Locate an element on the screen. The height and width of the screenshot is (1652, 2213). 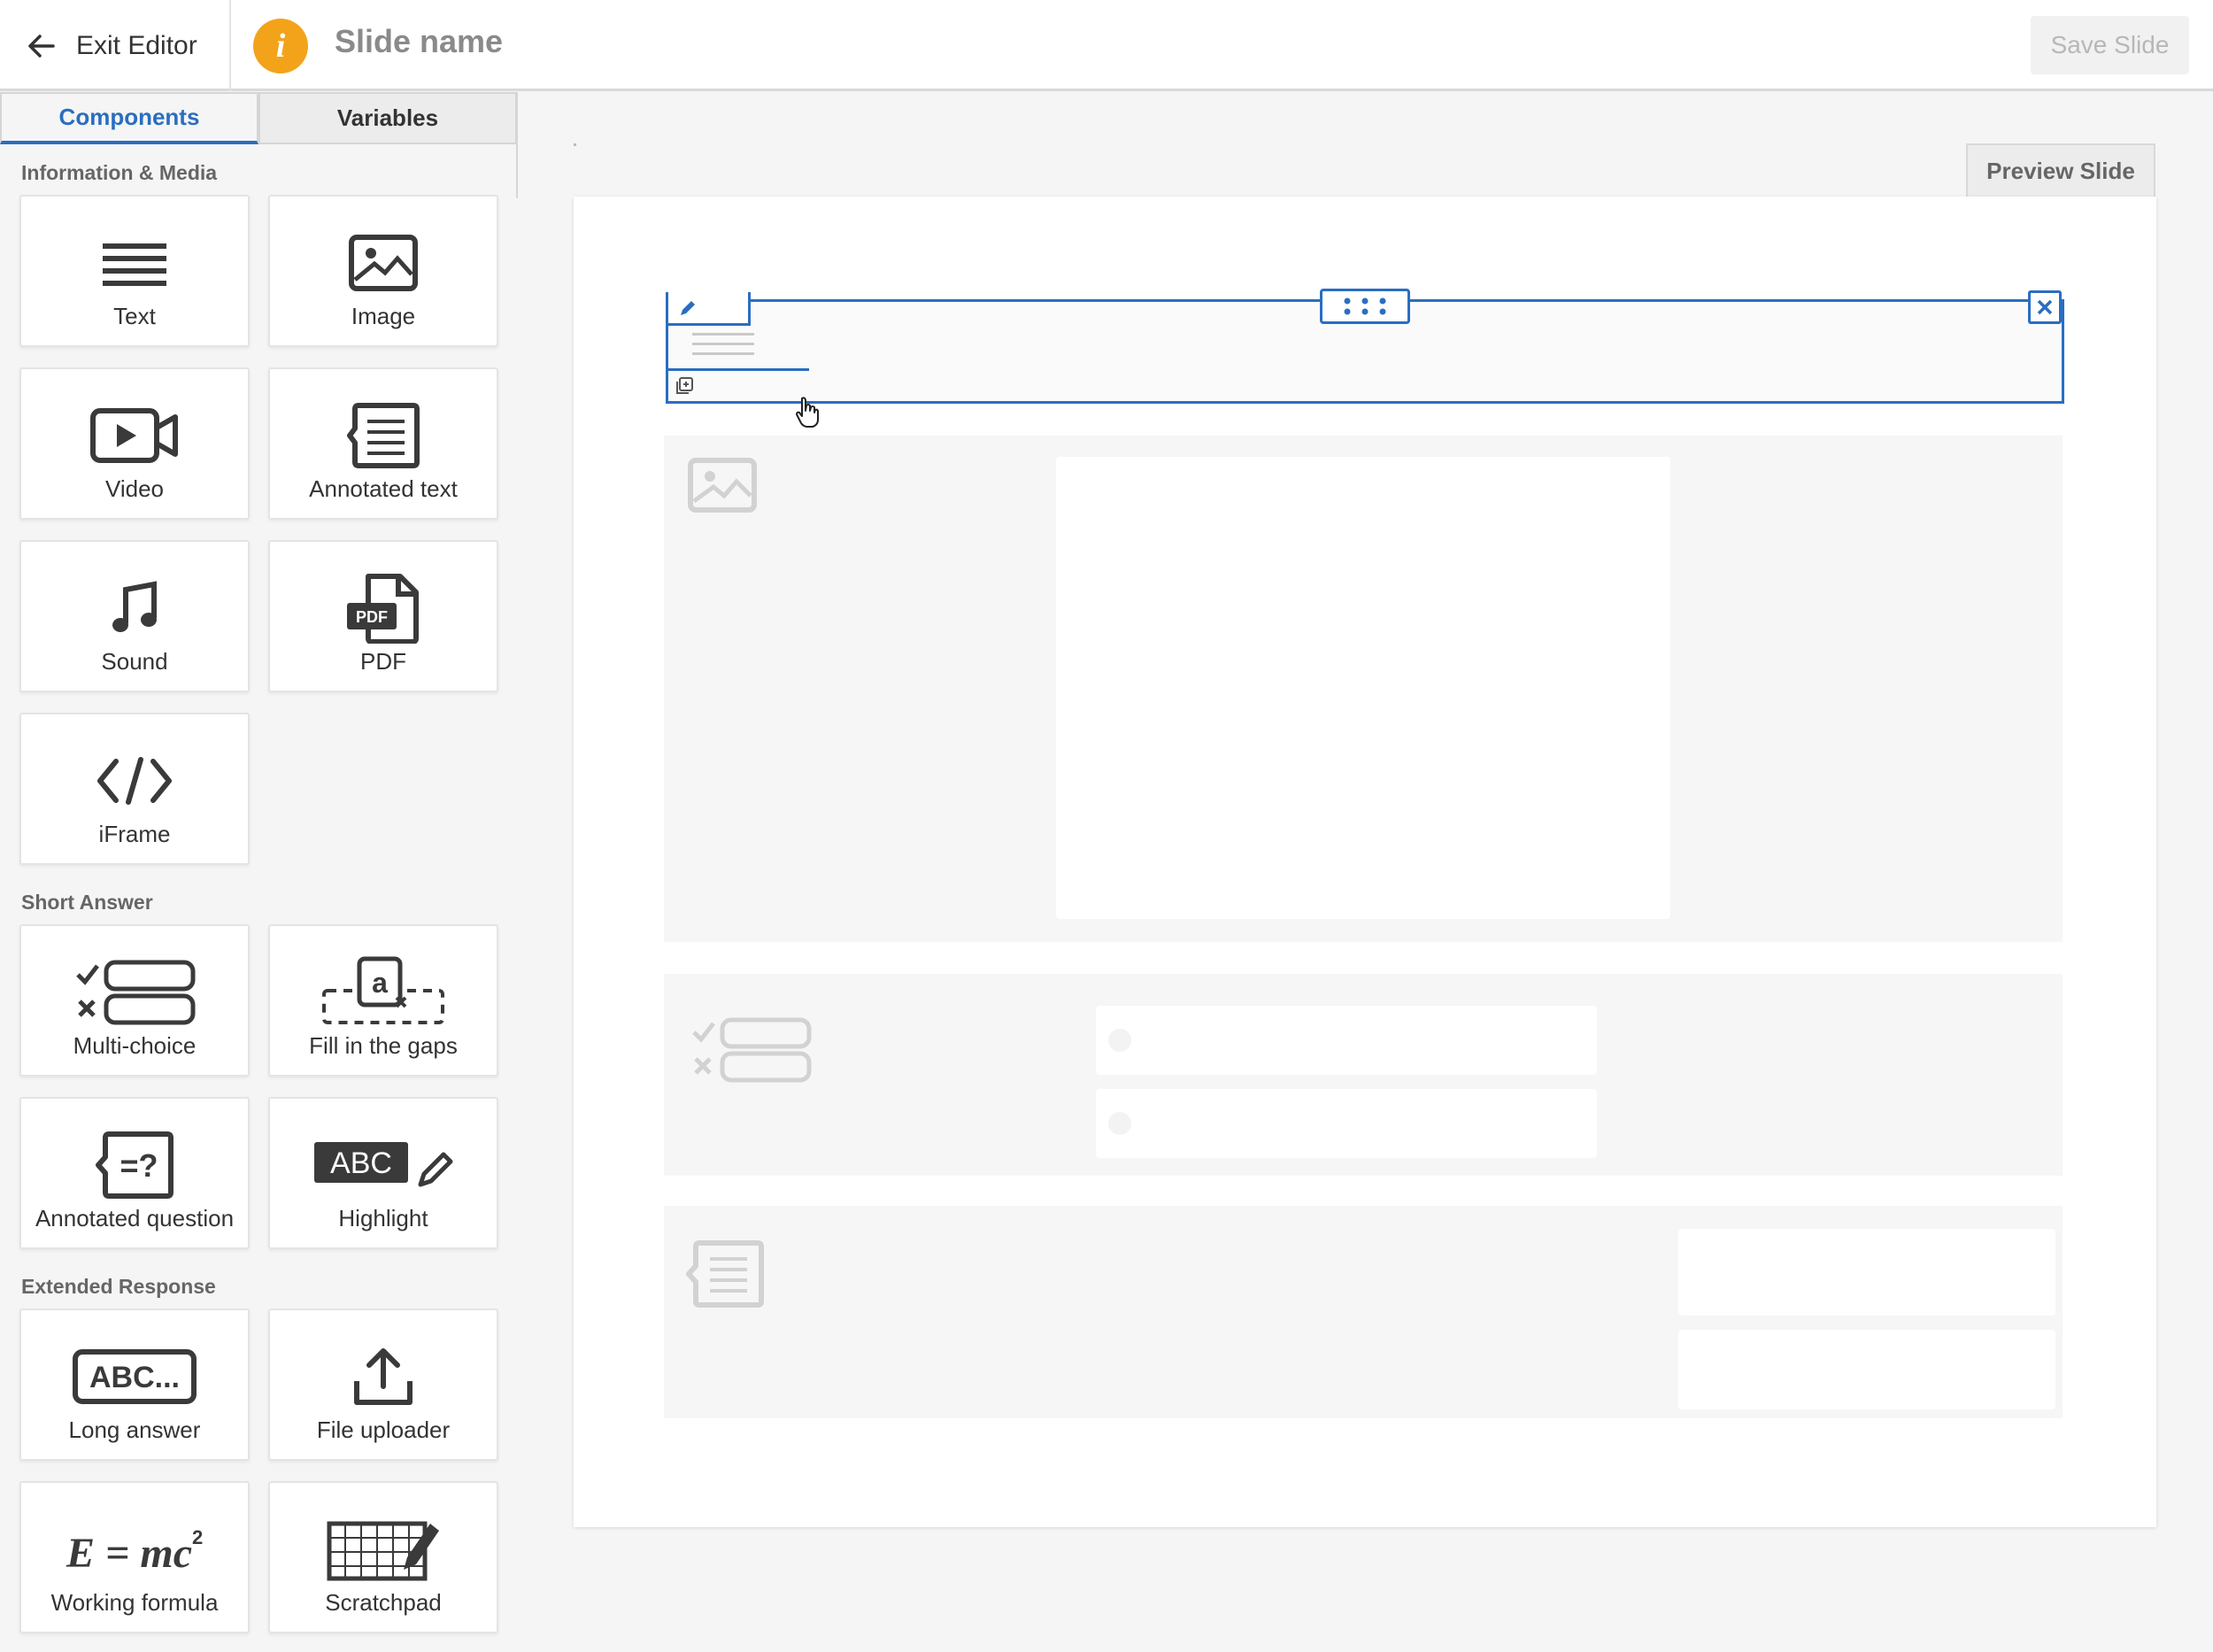
component-iframe: iFrame is located at coordinates (134, 789).